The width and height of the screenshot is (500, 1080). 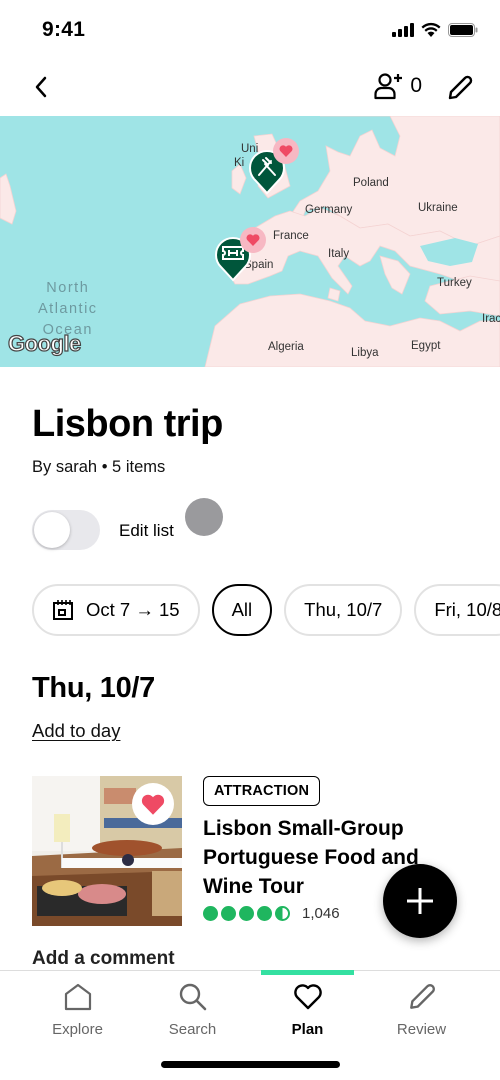 I want to click on add-item-button, so click(x=420, y=901).